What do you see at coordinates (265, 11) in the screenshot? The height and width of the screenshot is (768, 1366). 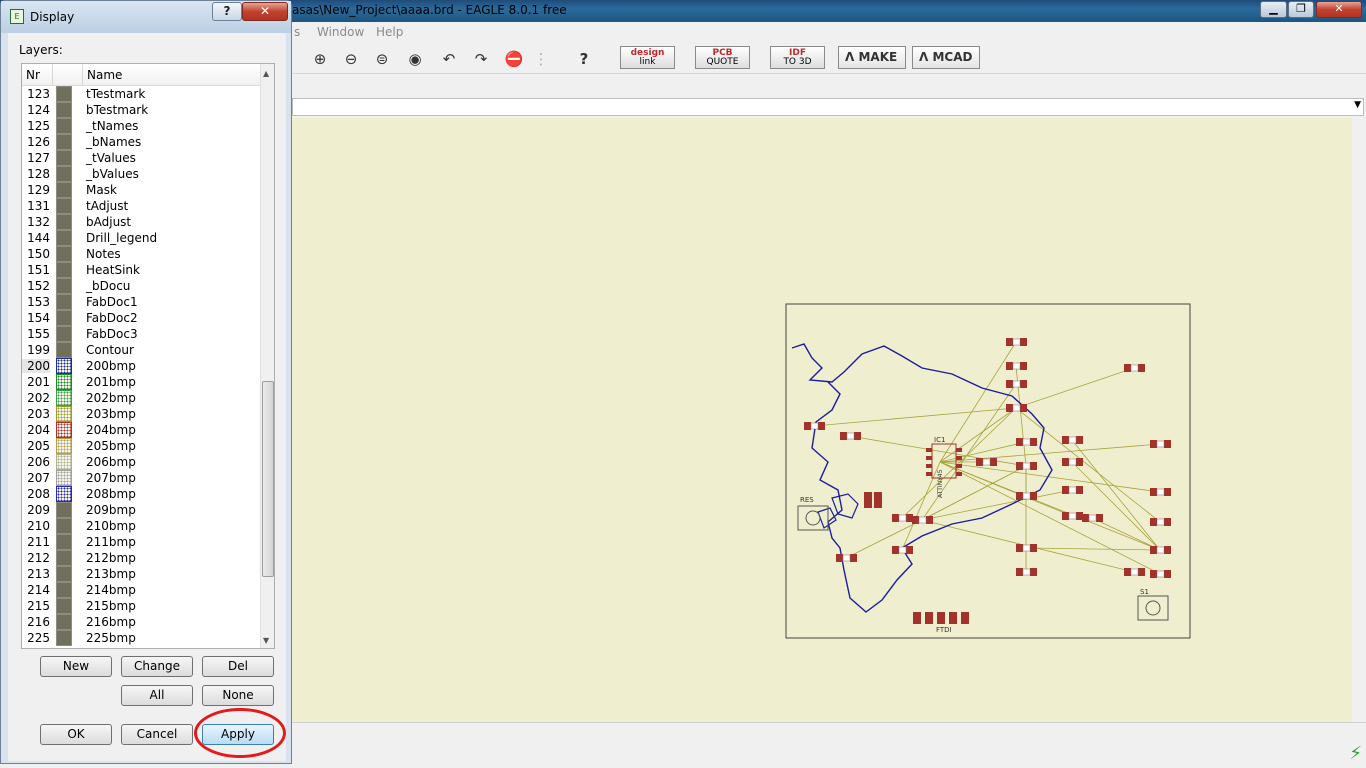 I see `dialog-close-button: ✕` at bounding box center [265, 11].